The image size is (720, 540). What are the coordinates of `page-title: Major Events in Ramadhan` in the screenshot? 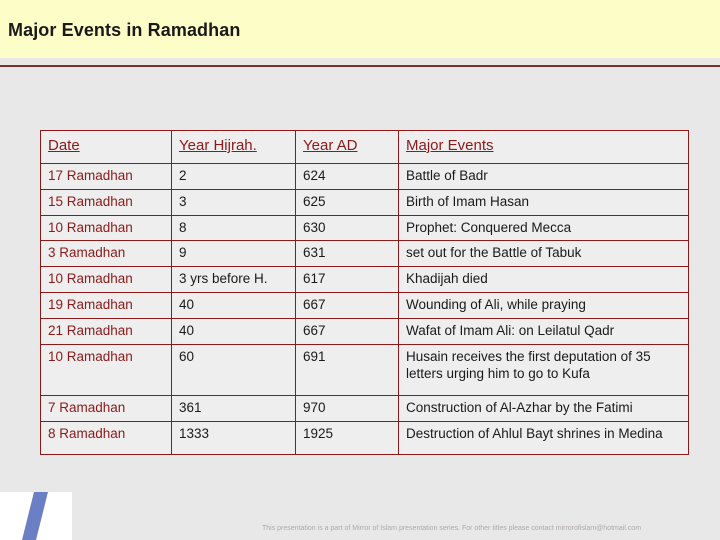 It's located at (124, 30).